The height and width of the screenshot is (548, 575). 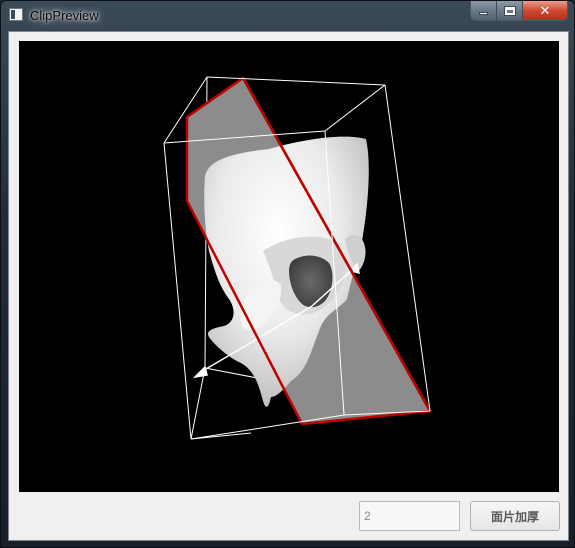 I want to click on minimize-button, so click(x=484, y=10).